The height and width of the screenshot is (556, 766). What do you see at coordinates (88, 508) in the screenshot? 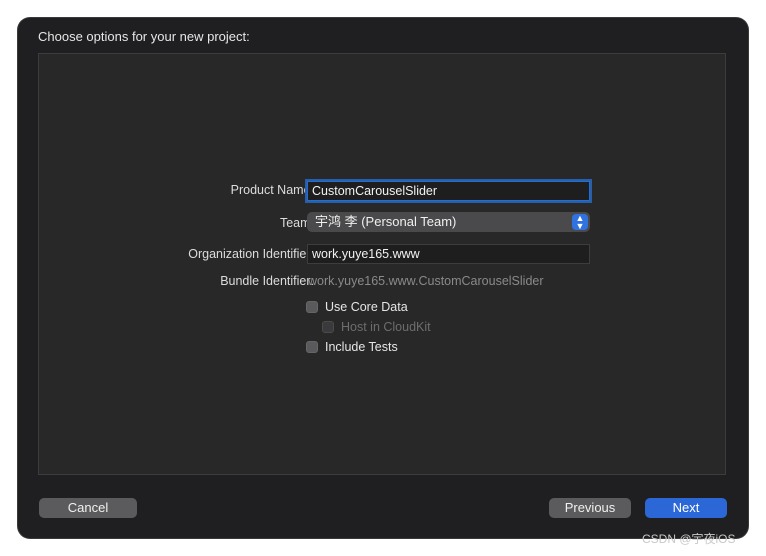
I see `cancel-button: Cancel` at bounding box center [88, 508].